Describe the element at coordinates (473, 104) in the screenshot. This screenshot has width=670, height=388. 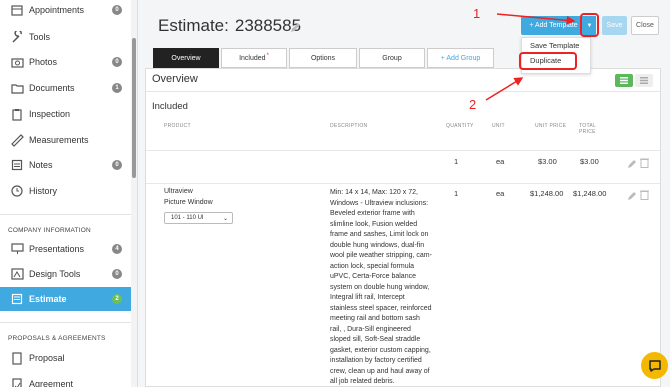
I see `annotation-step-2: 2` at that location.